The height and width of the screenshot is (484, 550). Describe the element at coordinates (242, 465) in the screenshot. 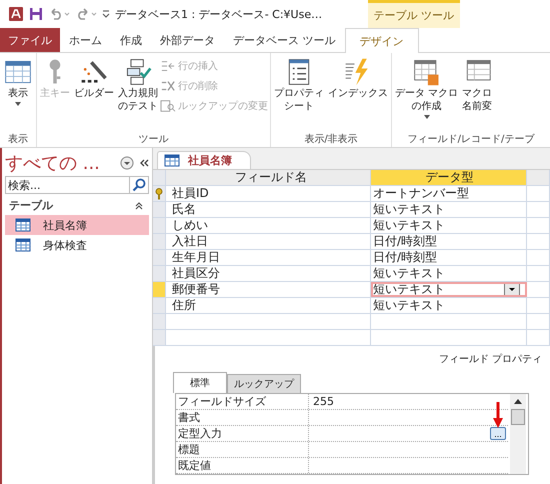

I see `property-name: 既定値` at that location.